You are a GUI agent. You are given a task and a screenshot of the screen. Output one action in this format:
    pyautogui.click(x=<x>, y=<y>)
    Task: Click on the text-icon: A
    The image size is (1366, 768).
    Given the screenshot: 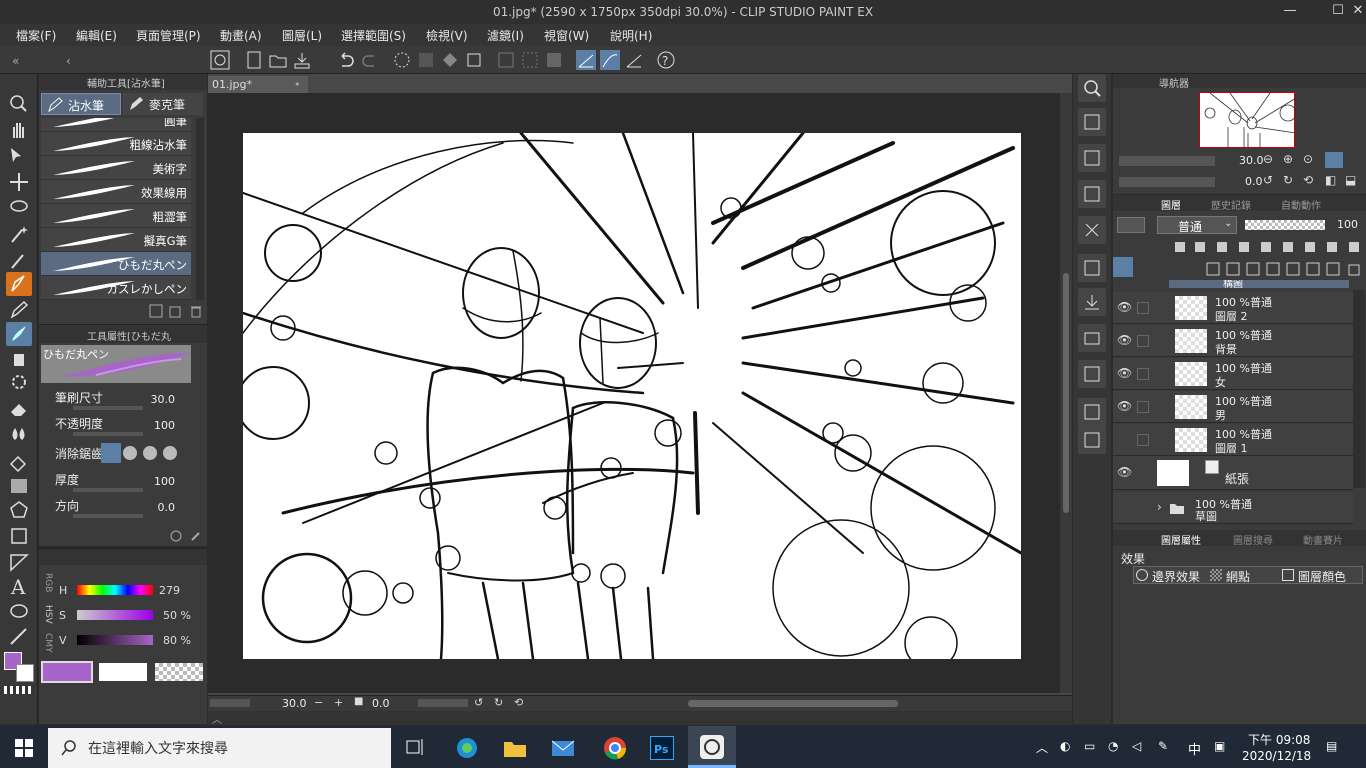 What is the action you would take?
    pyautogui.click(x=19, y=586)
    